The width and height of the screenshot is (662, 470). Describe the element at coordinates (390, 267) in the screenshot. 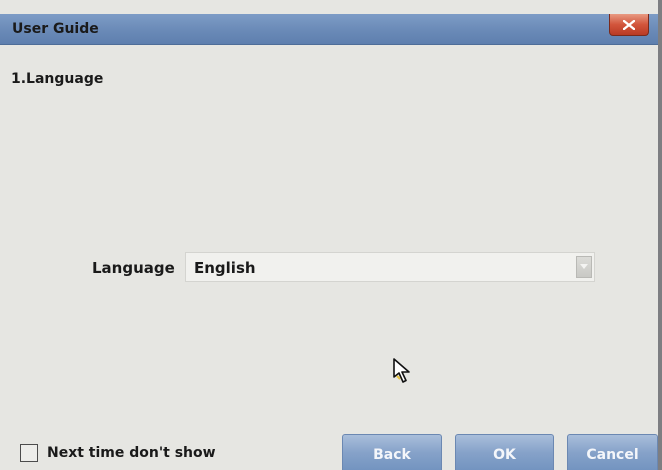

I see `language-select: English` at that location.